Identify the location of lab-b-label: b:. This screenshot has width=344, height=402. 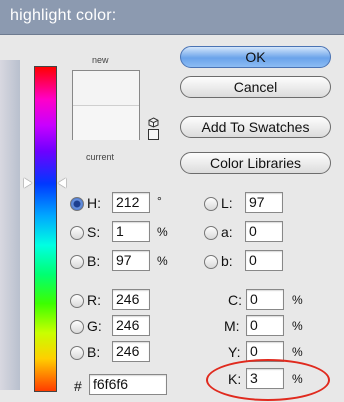
(227, 261).